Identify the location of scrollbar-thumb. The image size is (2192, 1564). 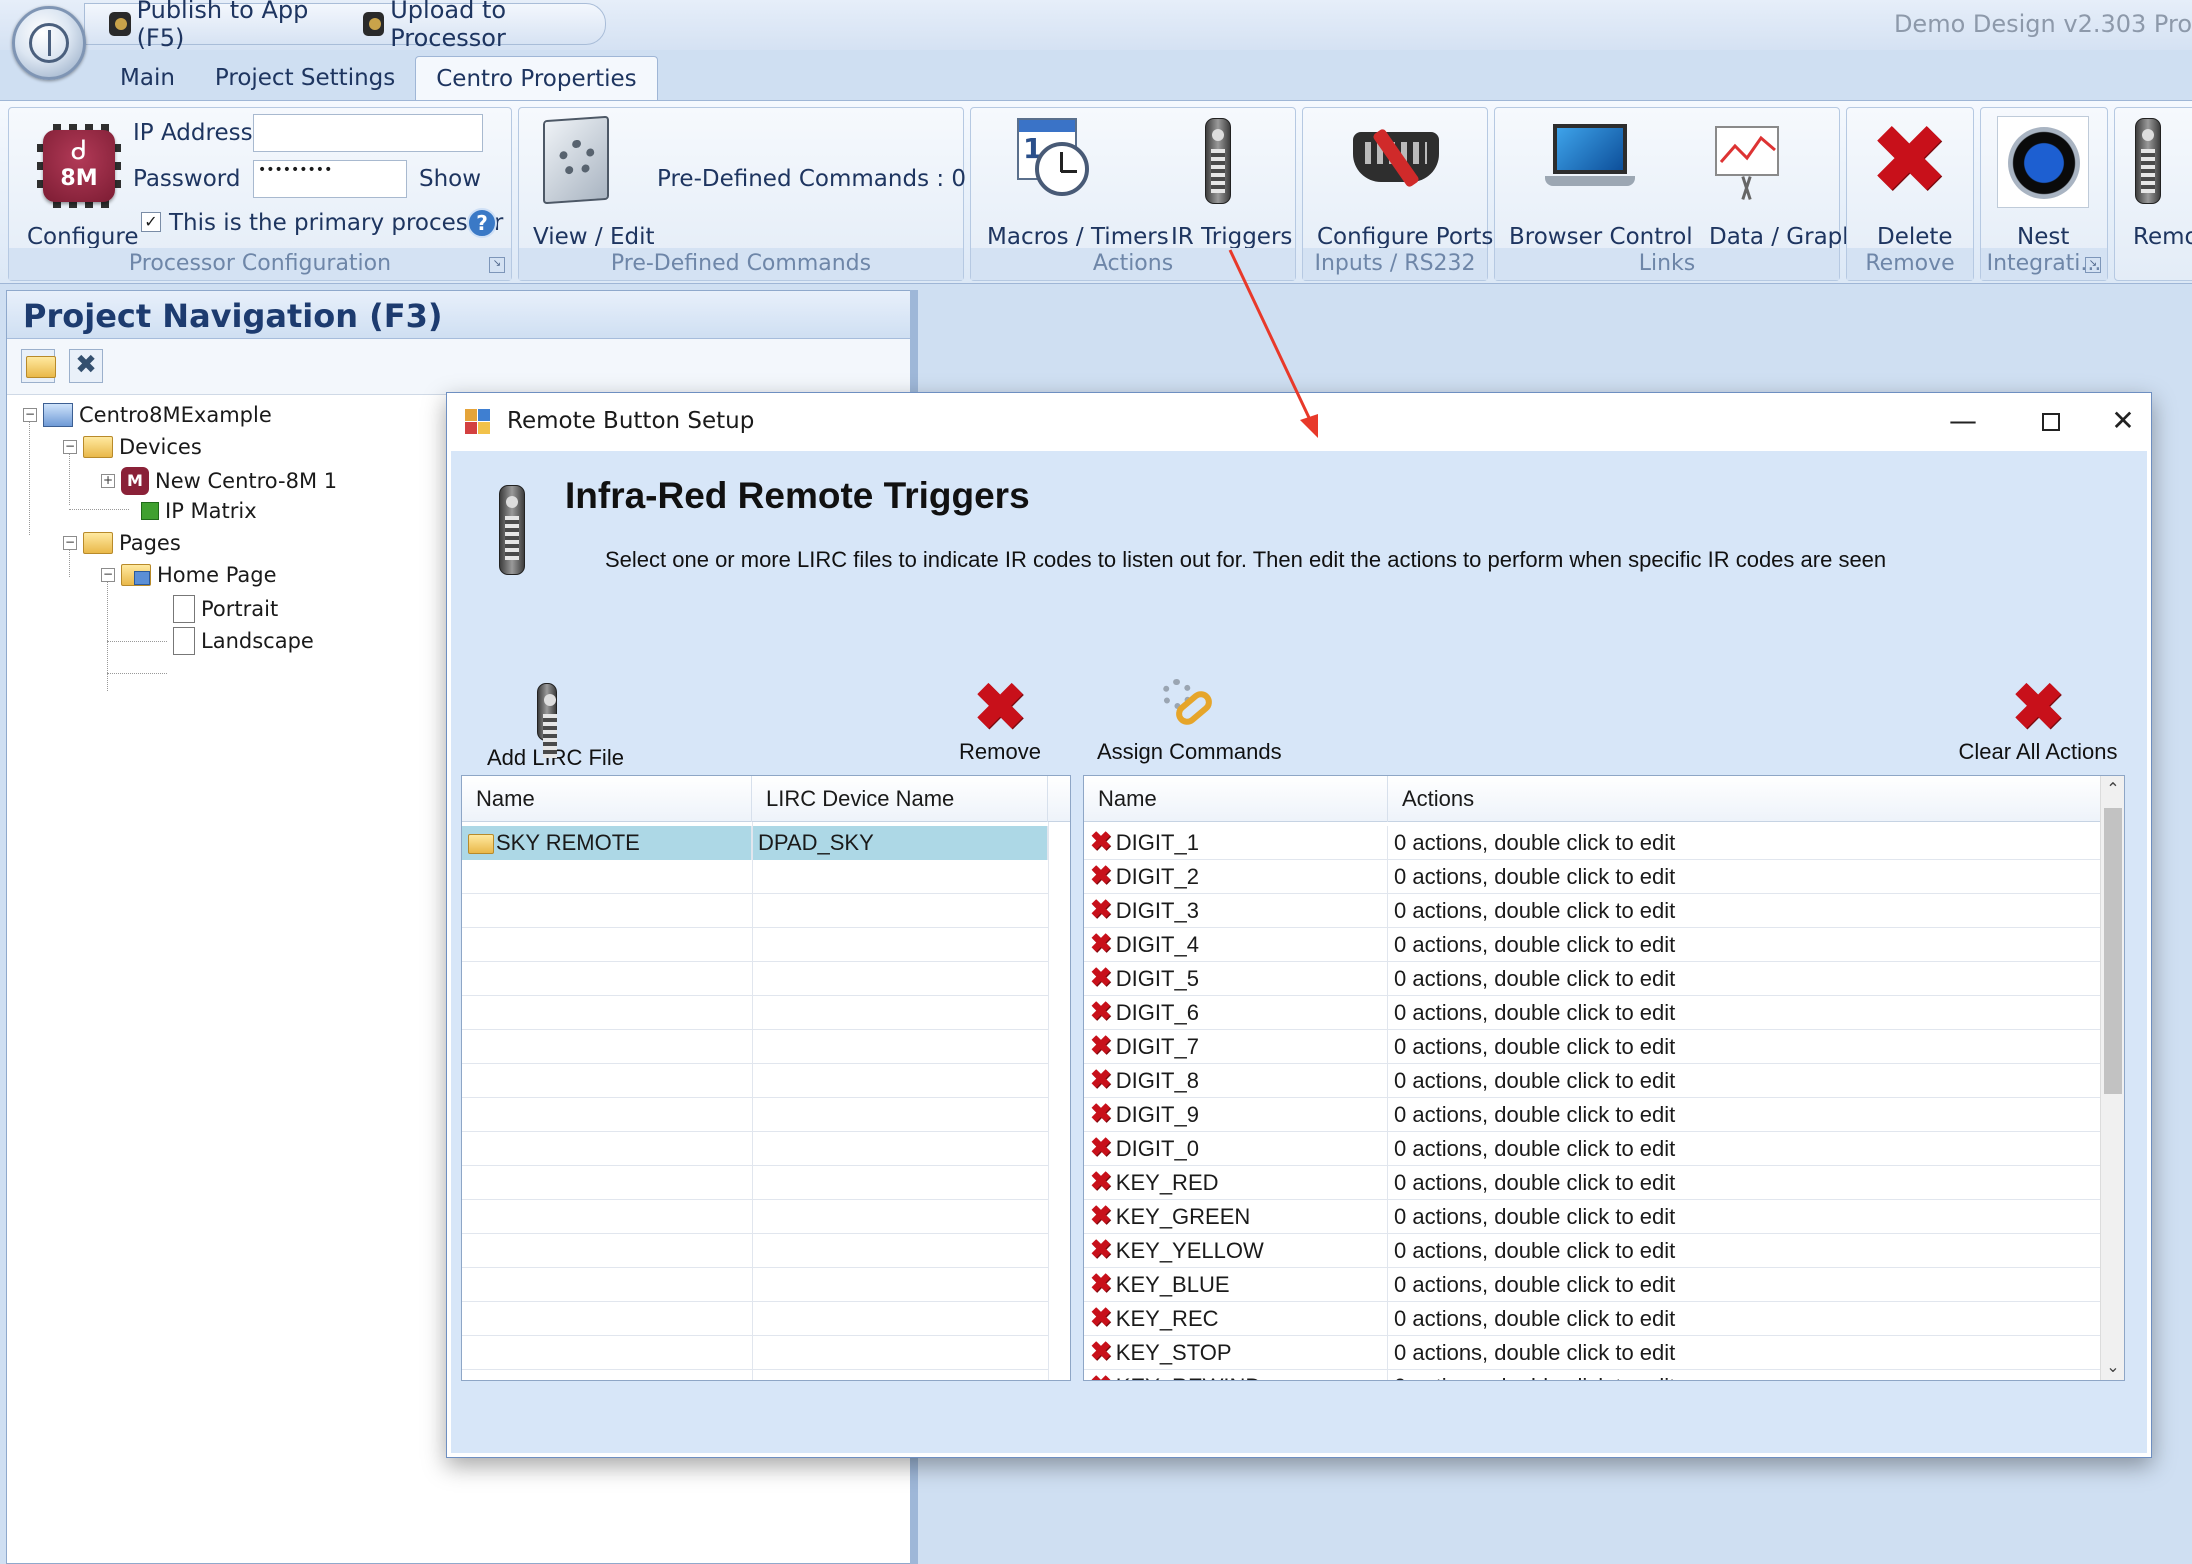
(2113, 951).